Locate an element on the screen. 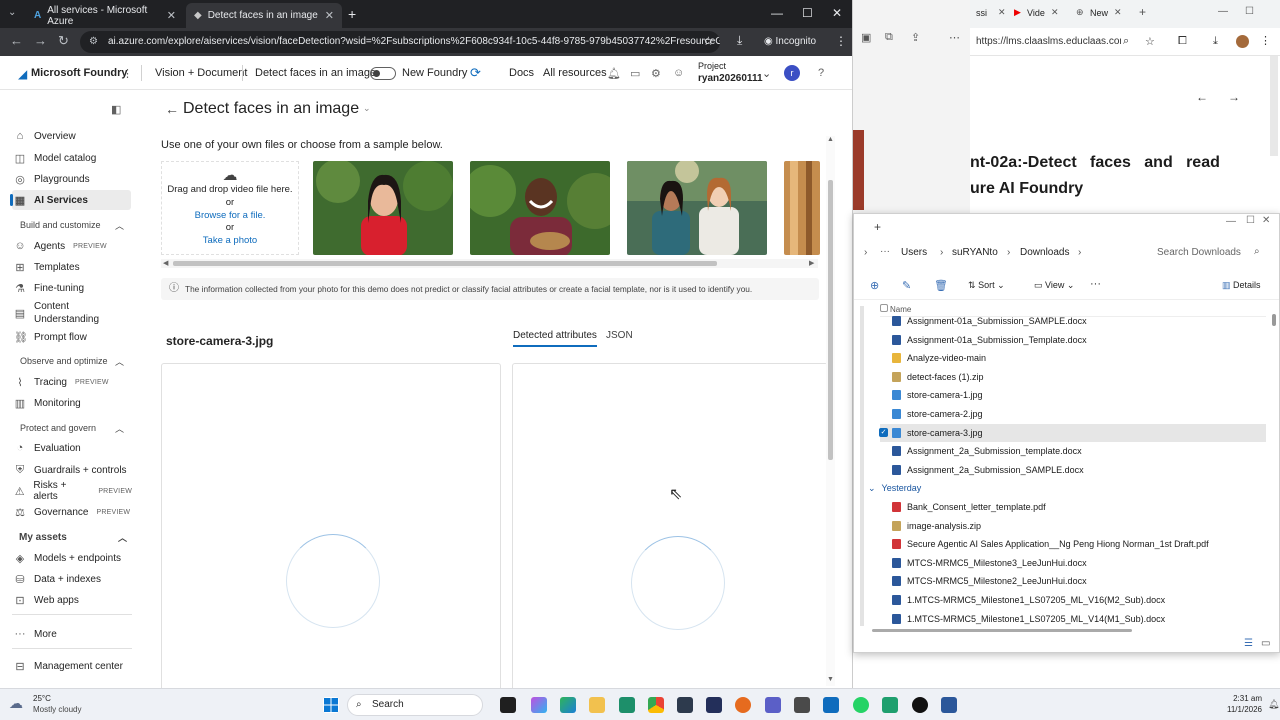 The image size is (1280, 720). help-icon: ? is located at coordinates (821, 73).